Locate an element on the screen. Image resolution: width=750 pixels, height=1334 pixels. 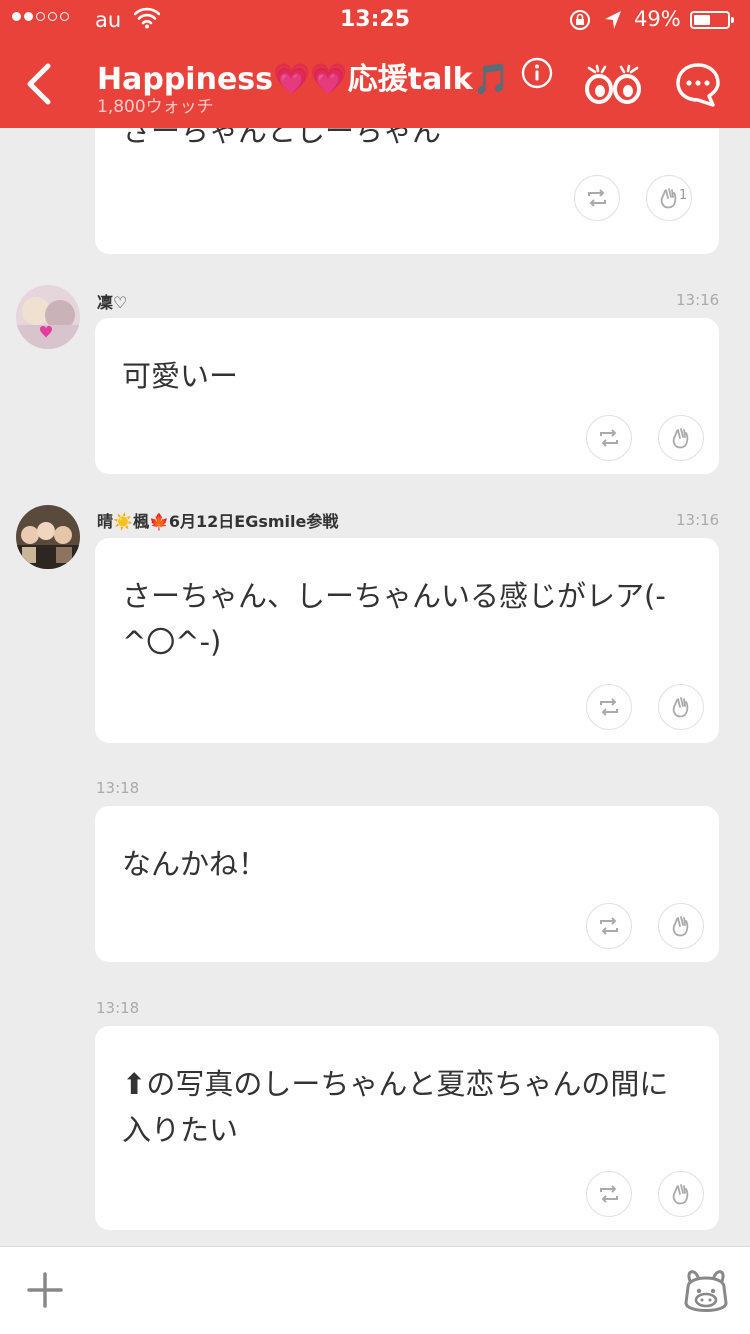
bottom-input-bar is located at coordinates (375, 1290).